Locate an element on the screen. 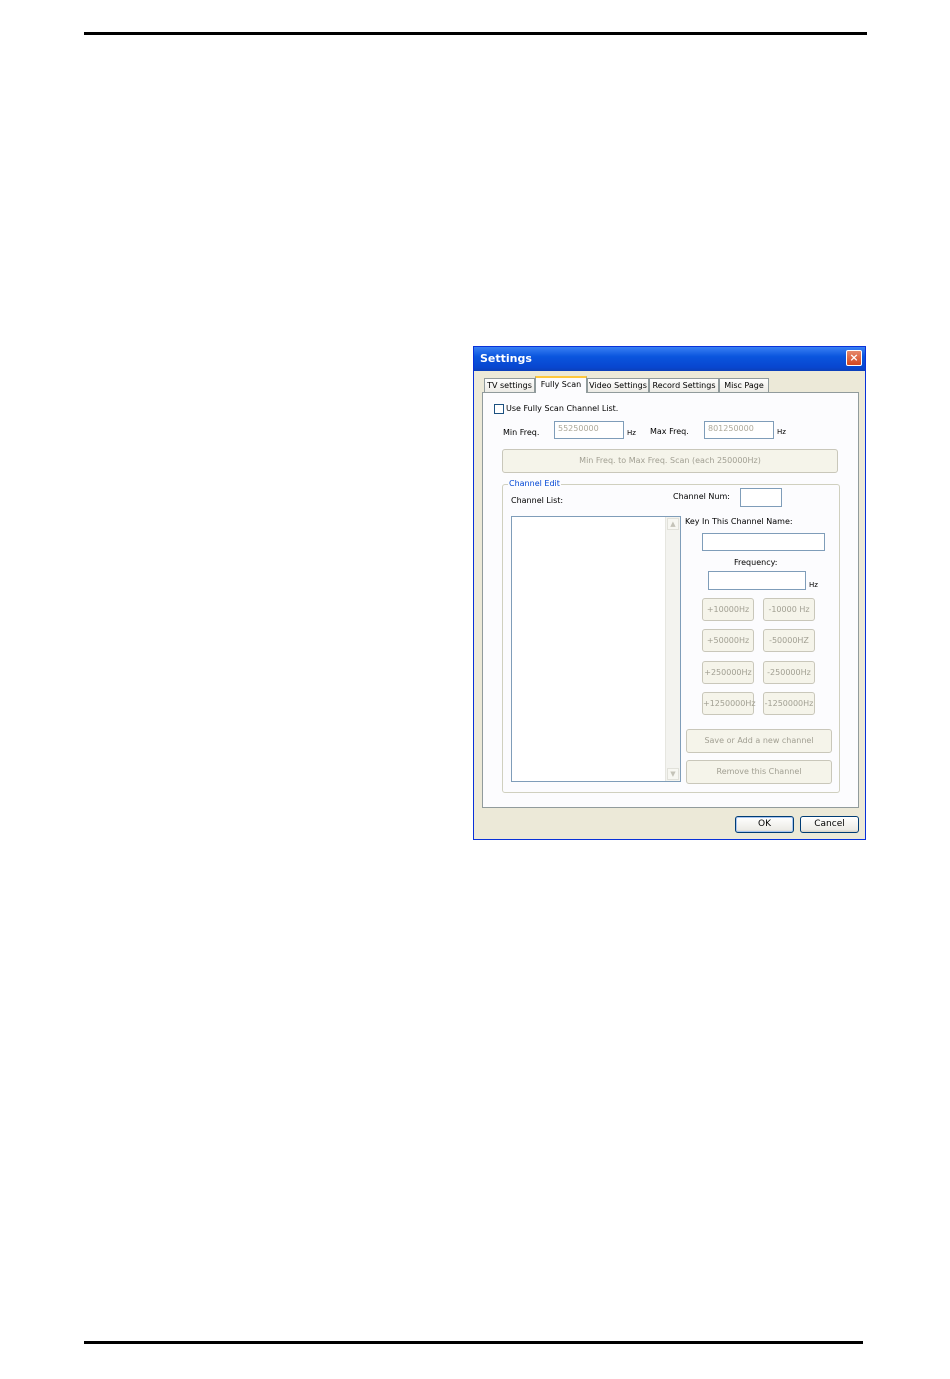  tab-record-settings: Record Settings is located at coordinates (684, 385).